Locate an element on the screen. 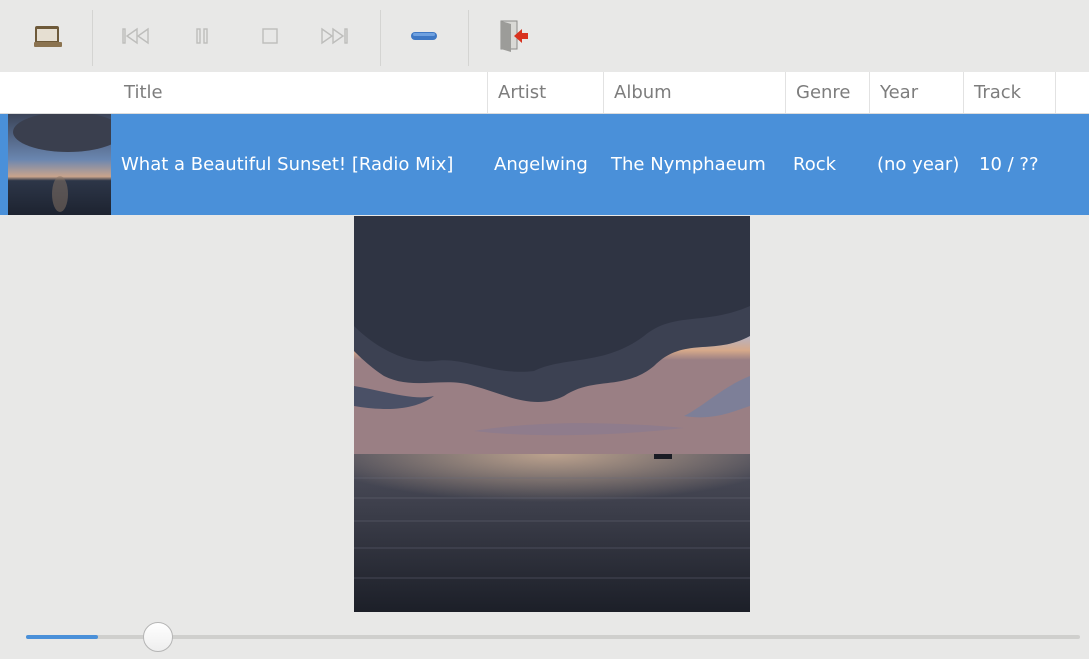  seek-slider-fill is located at coordinates (62, 637).